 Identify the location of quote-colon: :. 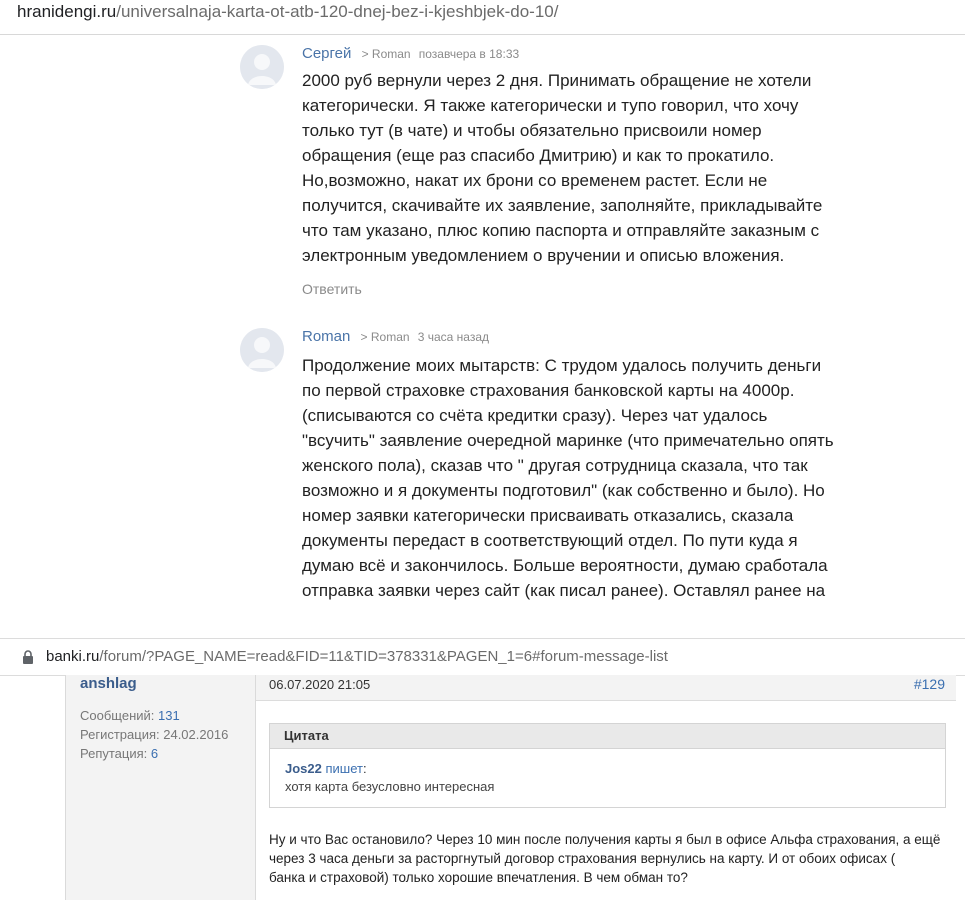
(364, 768).